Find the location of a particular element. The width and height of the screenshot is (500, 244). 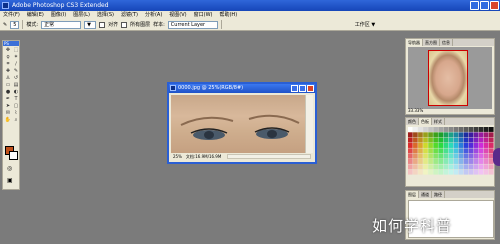

crop-tool-icon: ⌗ is located at coordinates (8, 64).